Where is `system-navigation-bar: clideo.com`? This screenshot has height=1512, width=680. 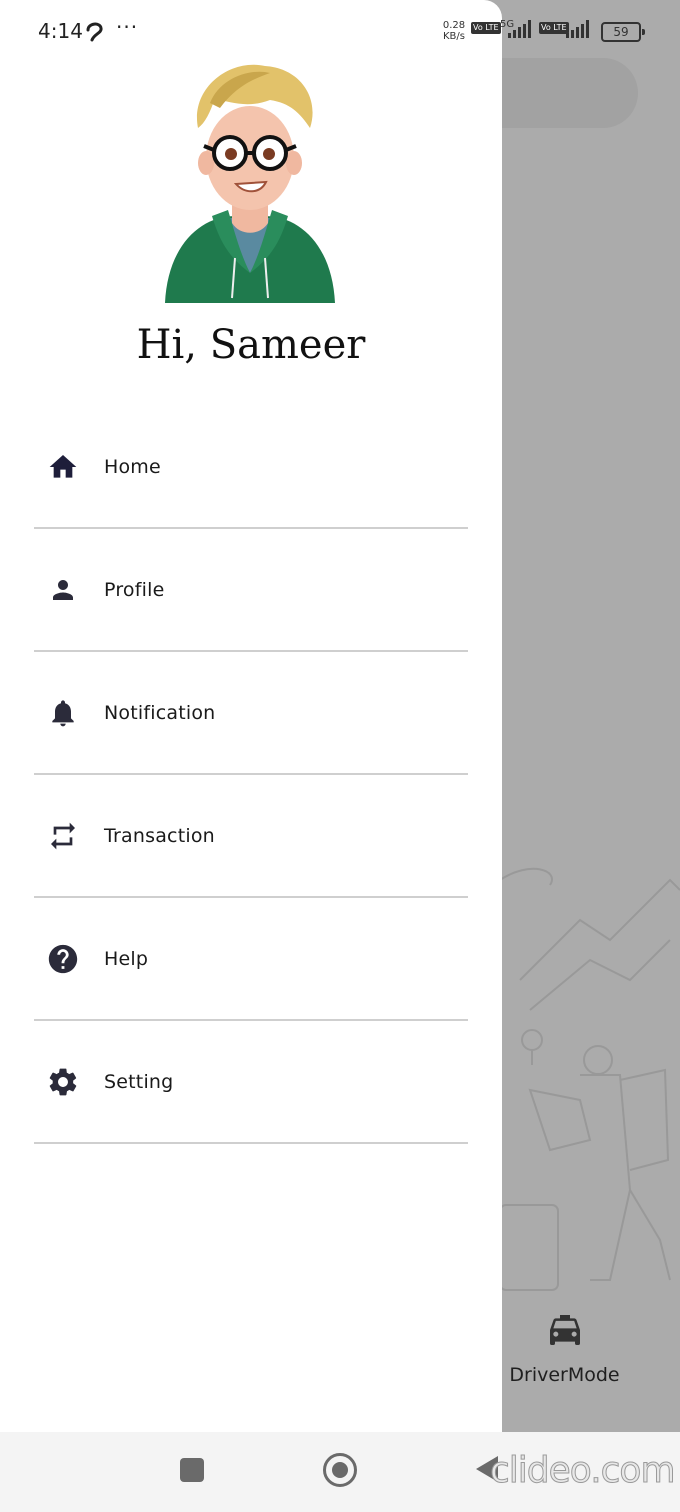 system-navigation-bar: clideo.com is located at coordinates (340, 1472).